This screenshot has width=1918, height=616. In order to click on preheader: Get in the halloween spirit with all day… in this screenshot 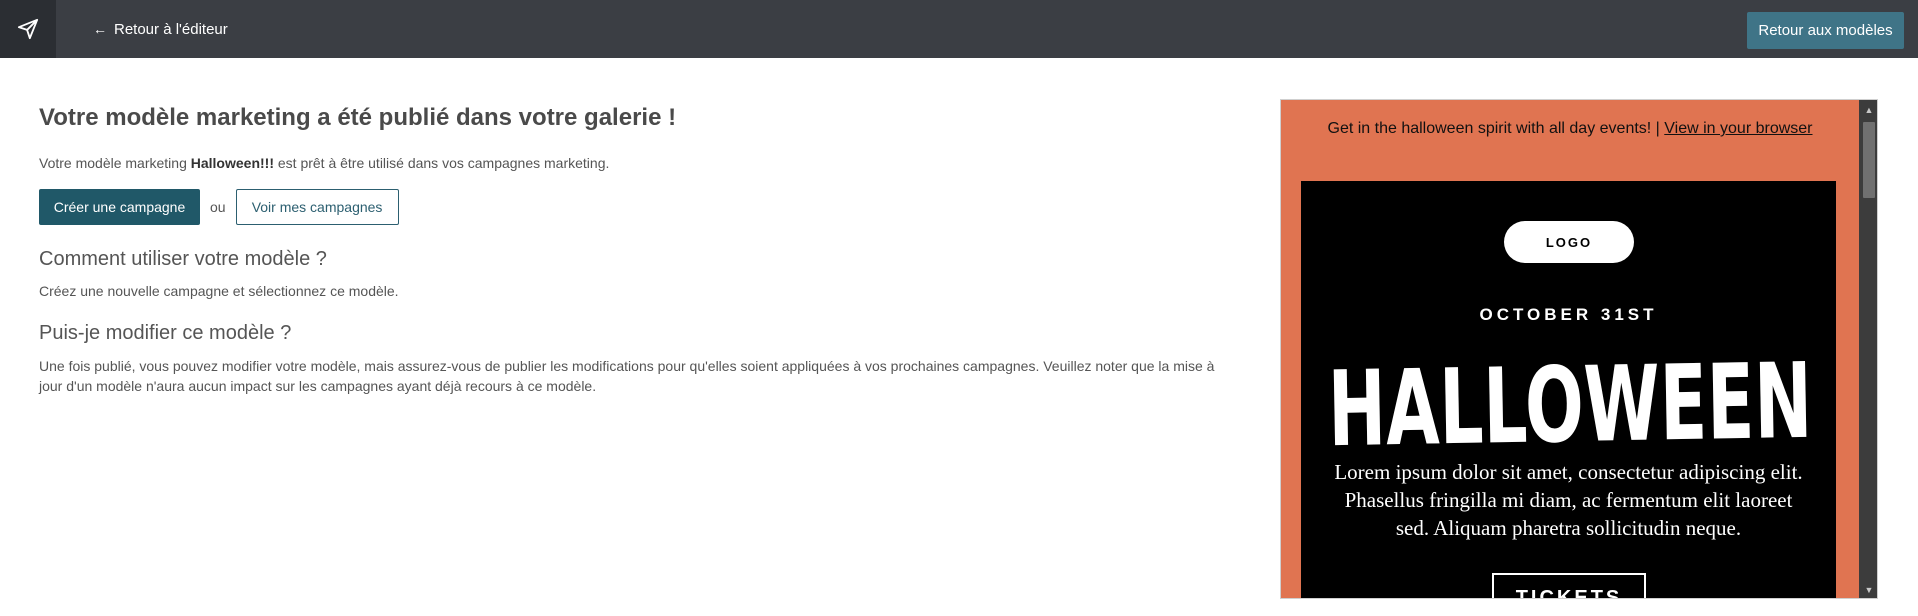, I will do `click(1570, 128)`.